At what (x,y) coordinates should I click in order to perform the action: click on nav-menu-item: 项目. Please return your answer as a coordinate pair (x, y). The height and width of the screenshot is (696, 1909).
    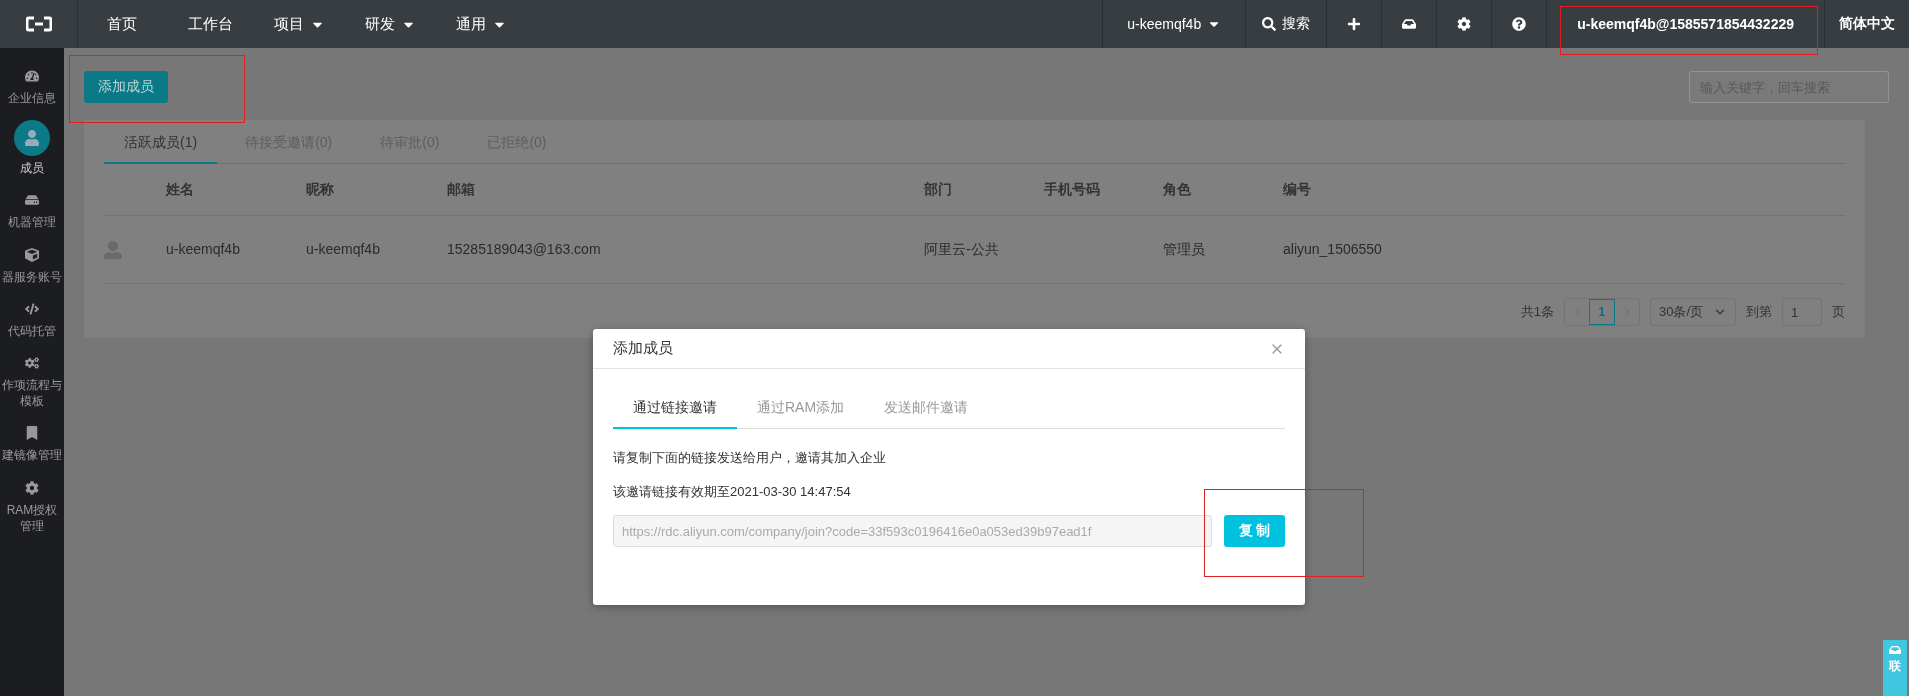
    Looking at the image, I should click on (299, 24).